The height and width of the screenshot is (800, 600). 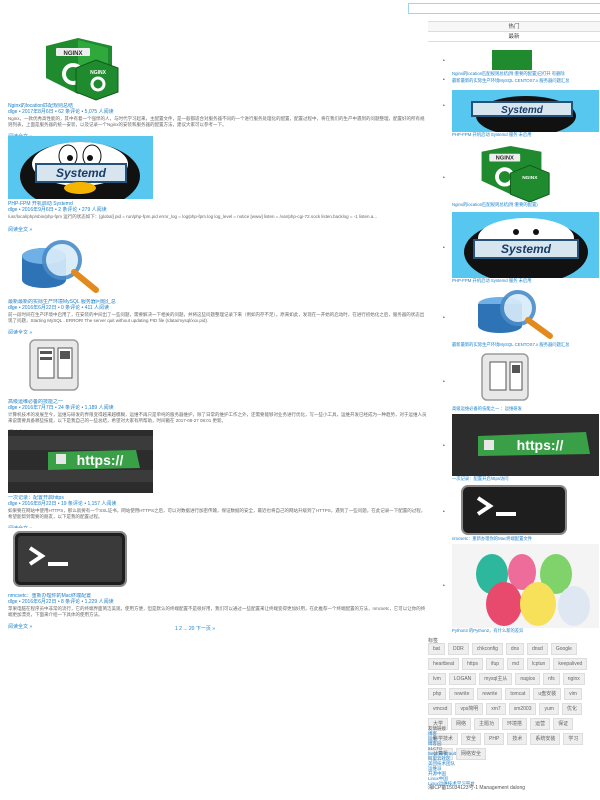 I want to click on tag-item: md, so click(x=515, y=664).